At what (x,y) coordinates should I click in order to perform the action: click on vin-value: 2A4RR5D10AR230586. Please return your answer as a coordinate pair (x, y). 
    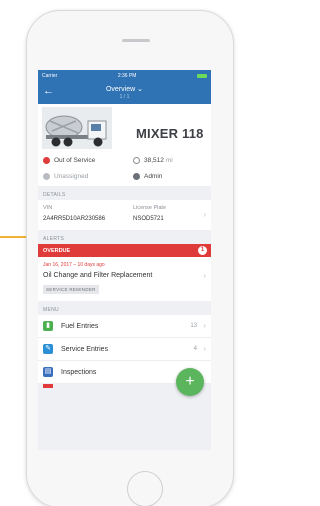
    Looking at the image, I should click on (74, 219).